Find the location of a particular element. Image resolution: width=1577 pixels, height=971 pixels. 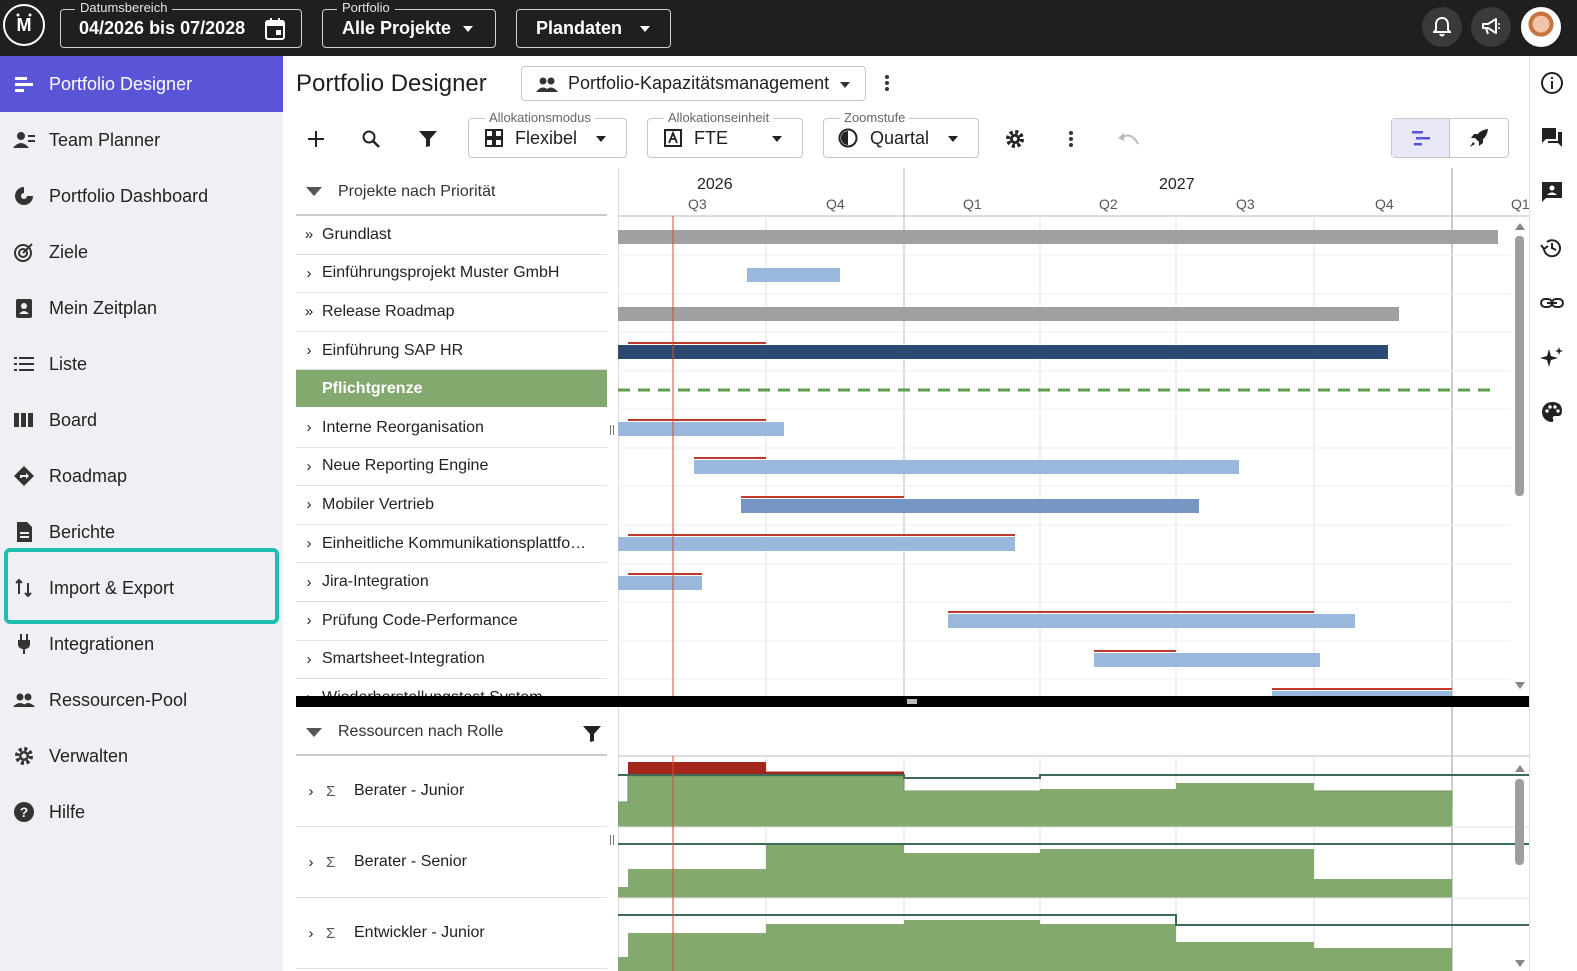

resource-row: › Σ Entwickler - Junior is located at coordinates (451, 933).